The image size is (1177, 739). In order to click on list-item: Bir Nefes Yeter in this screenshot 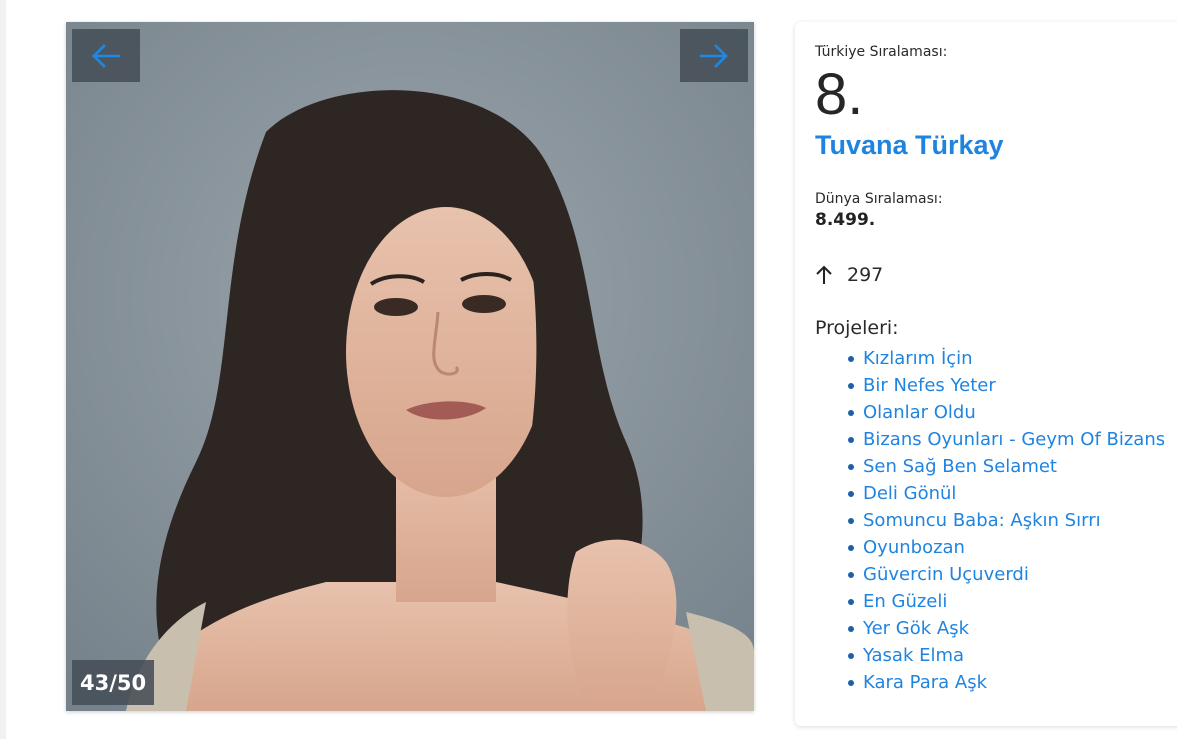, I will do `click(1012, 385)`.